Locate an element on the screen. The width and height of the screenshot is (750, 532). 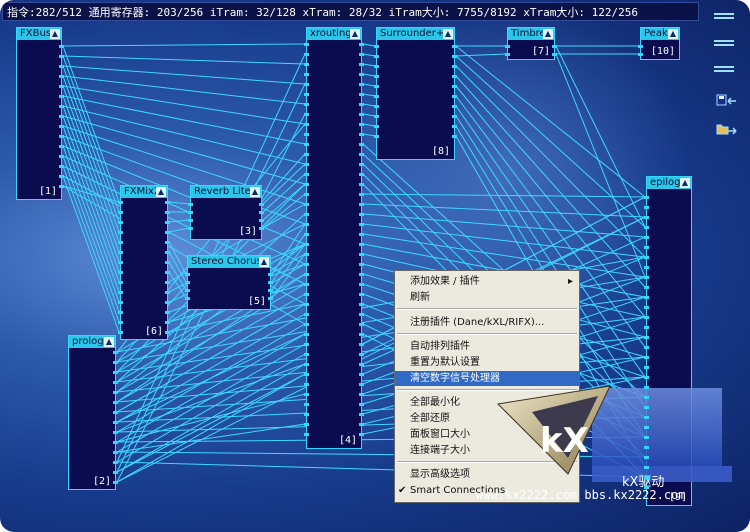
menu-item-refresh: 刷新 is located at coordinates (487, 297).